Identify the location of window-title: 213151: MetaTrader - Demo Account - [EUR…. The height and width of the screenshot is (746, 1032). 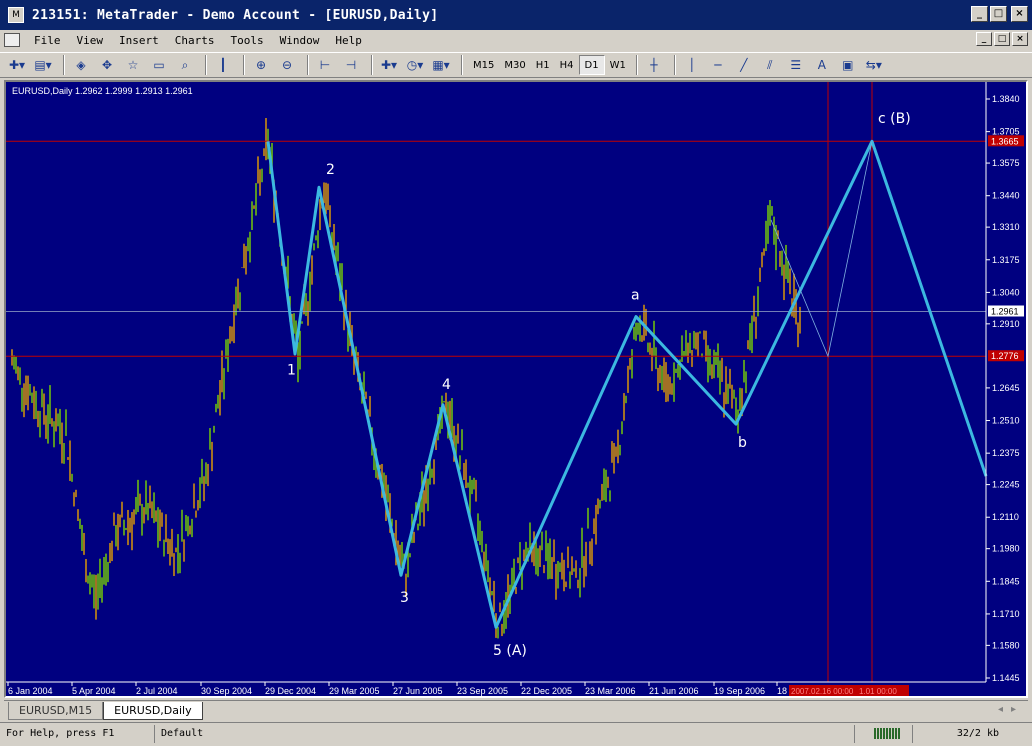
(235, 15).